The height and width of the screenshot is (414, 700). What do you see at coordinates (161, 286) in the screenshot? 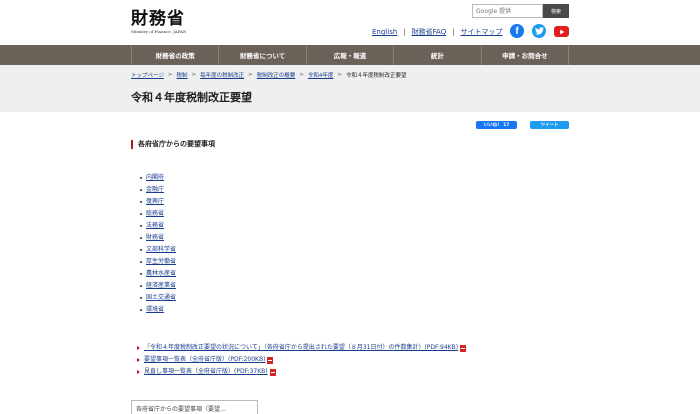
I see `ministry-link: 経済産業省` at bounding box center [161, 286].